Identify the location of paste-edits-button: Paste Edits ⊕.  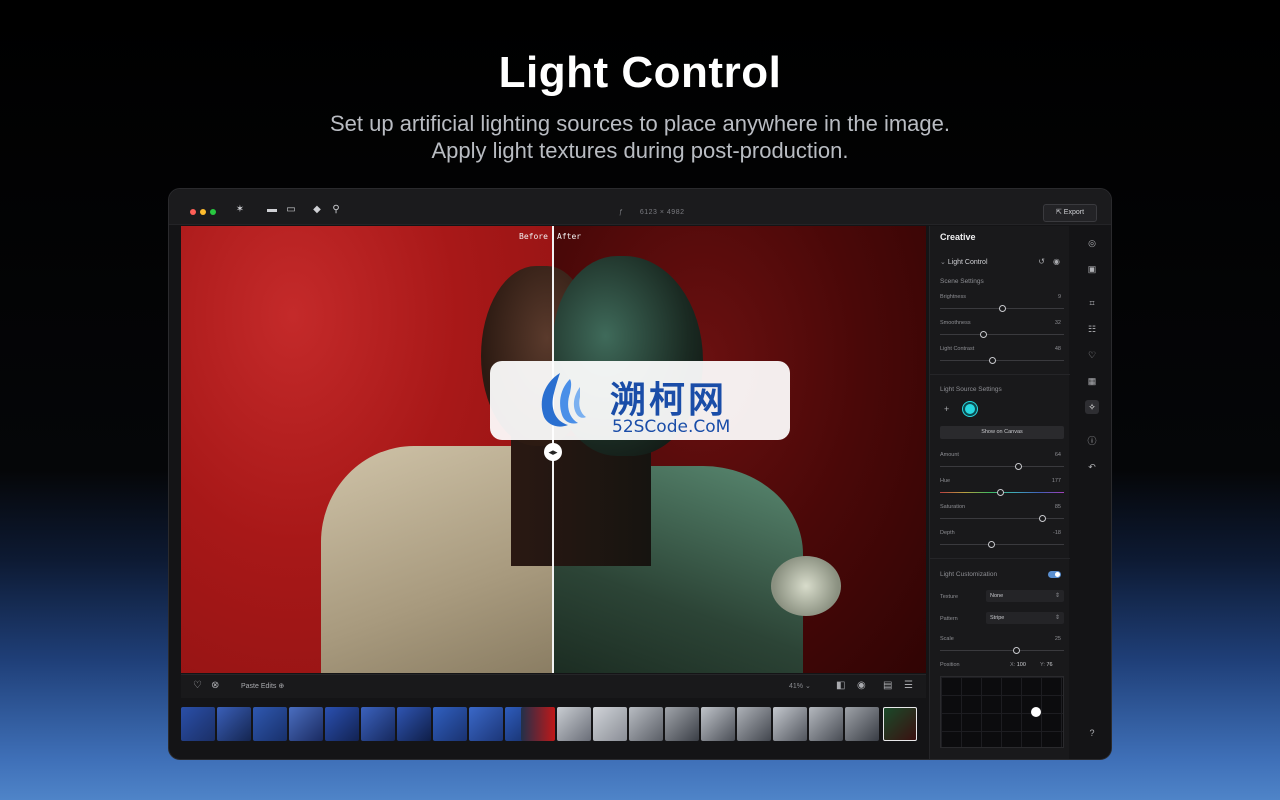
(262, 686).